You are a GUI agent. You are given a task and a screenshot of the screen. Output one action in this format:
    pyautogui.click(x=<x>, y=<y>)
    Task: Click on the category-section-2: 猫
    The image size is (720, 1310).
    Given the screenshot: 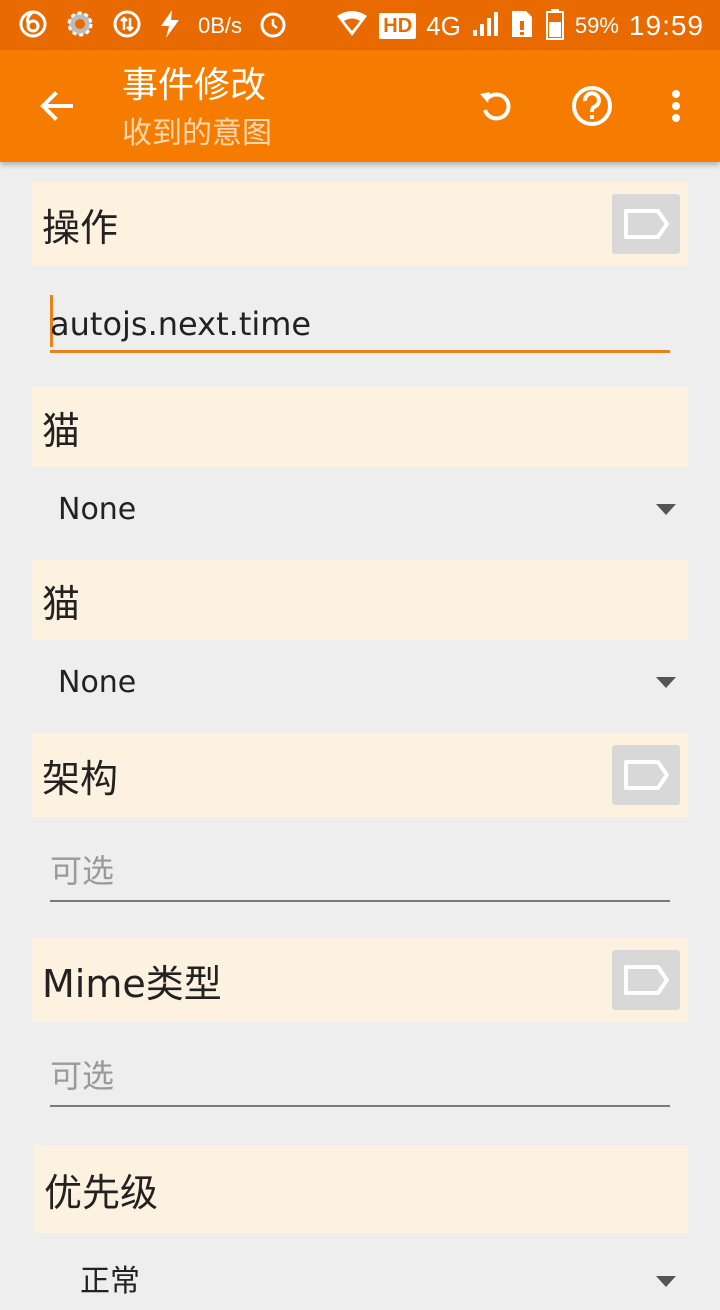 What is the action you would take?
    pyautogui.click(x=360, y=600)
    